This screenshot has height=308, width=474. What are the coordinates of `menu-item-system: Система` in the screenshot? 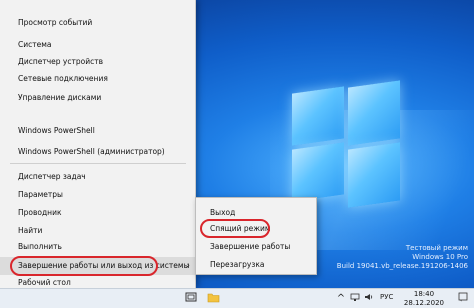 It's located at (98, 45).